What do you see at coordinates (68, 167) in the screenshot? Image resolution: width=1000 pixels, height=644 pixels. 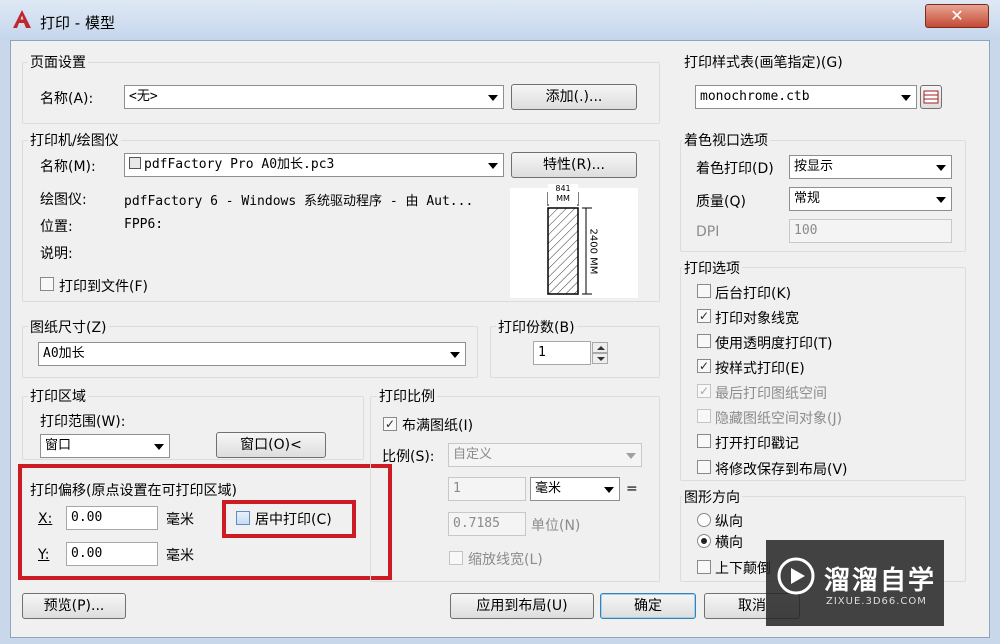 I see `plotter-name-label: 名称(M):` at bounding box center [68, 167].